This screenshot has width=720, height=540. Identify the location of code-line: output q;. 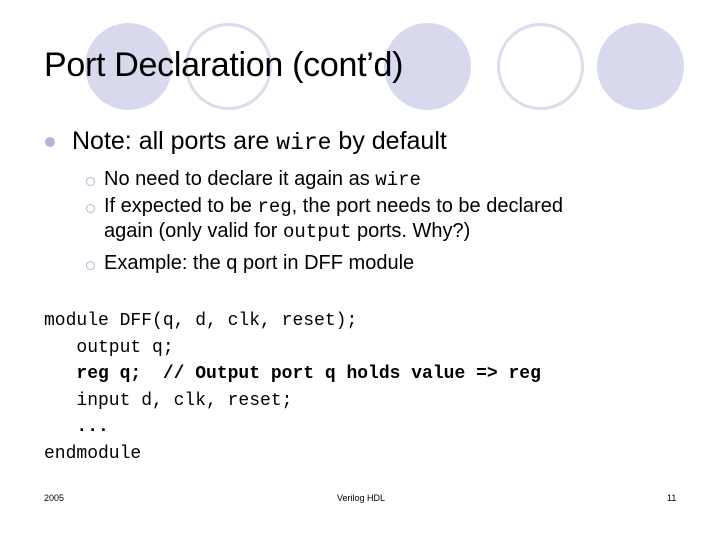
(109, 347).